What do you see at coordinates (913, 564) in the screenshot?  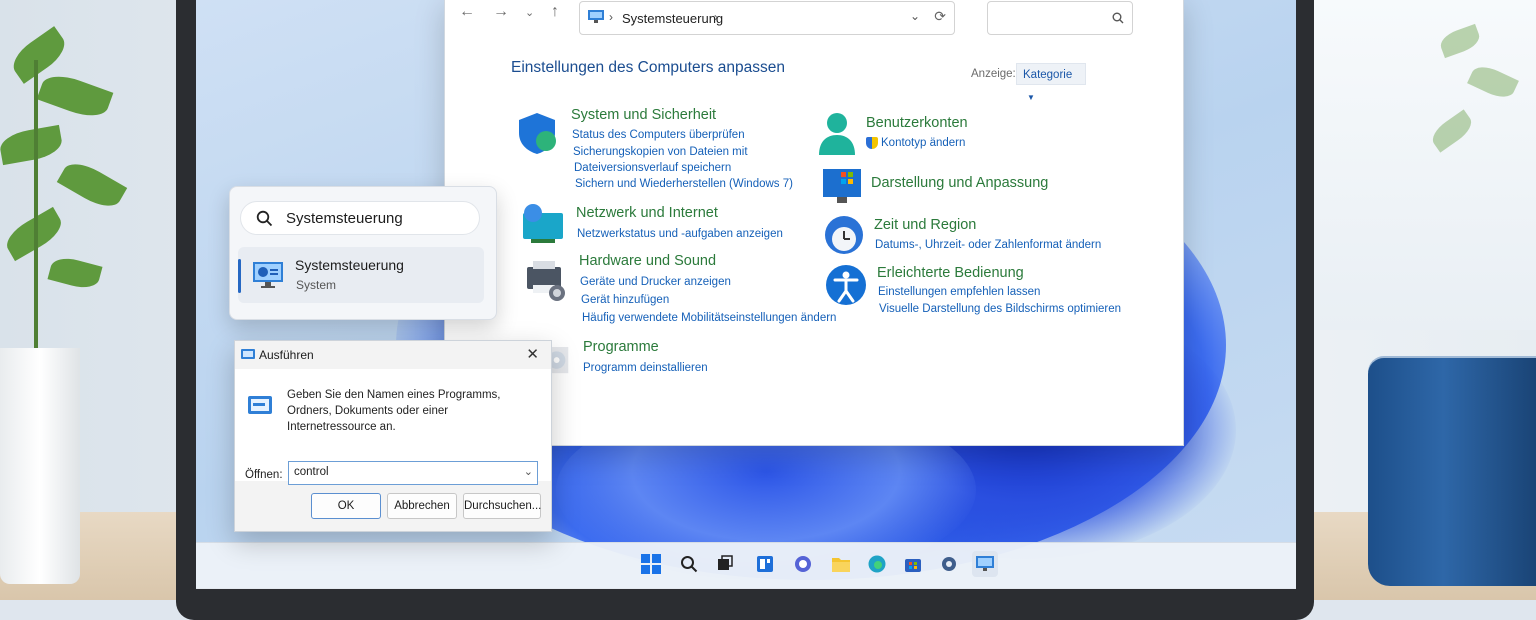 I see `store-icon` at bounding box center [913, 564].